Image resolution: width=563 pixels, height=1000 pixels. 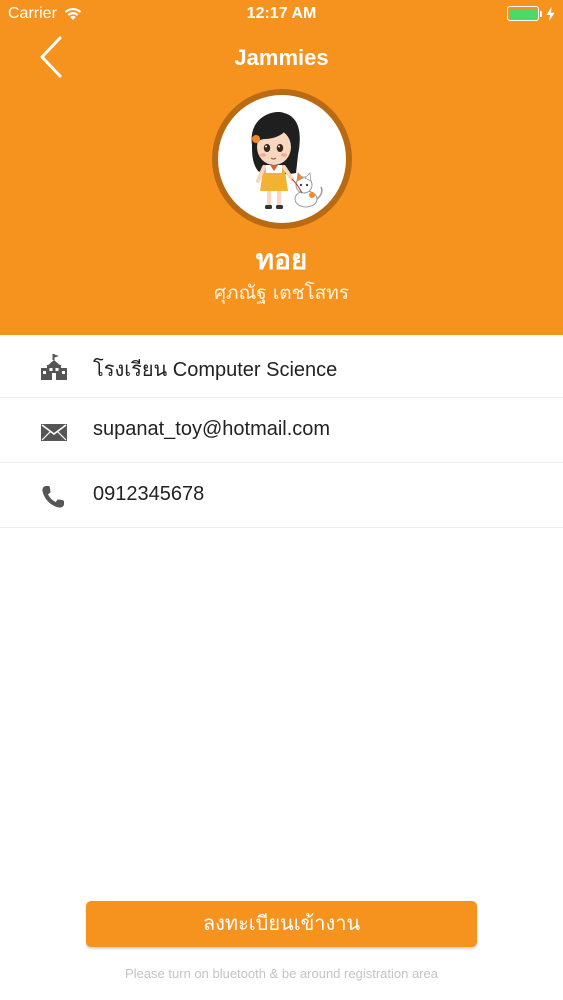 What do you see at coordinates (54, 432) in the screenshot?
I see `envelope-icon` at bounding box center [54, 432].